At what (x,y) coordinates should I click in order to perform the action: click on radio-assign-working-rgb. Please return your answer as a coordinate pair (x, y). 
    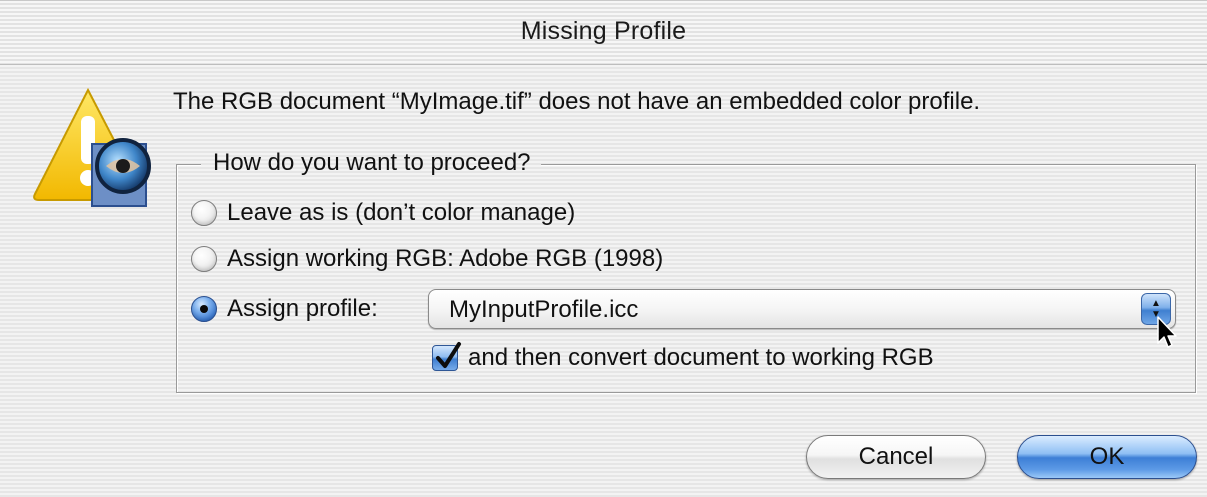
    Looking at the image, I should click on (204, 259).